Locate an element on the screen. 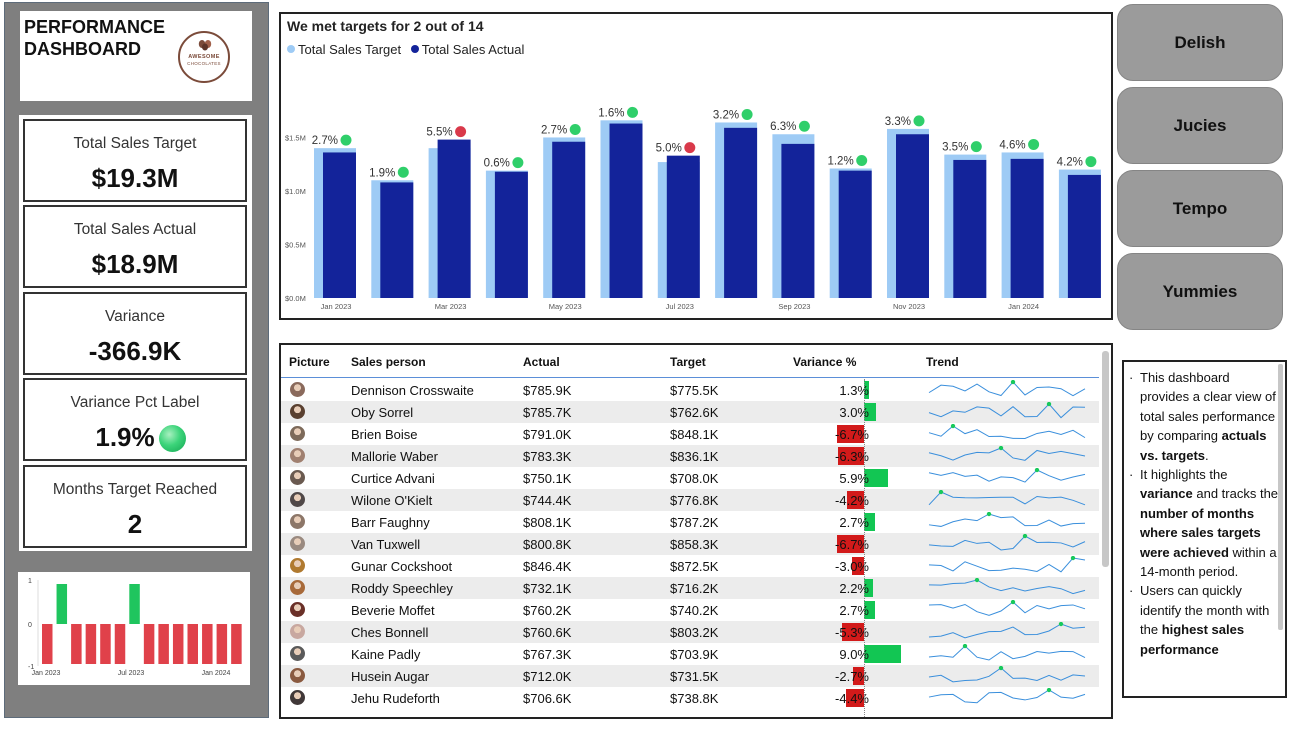 The width and height of the screenshot is (1312, 730). table-row: Brien Boise $791.0K $848.1K -6.7% is located at coordinates (690, 434).